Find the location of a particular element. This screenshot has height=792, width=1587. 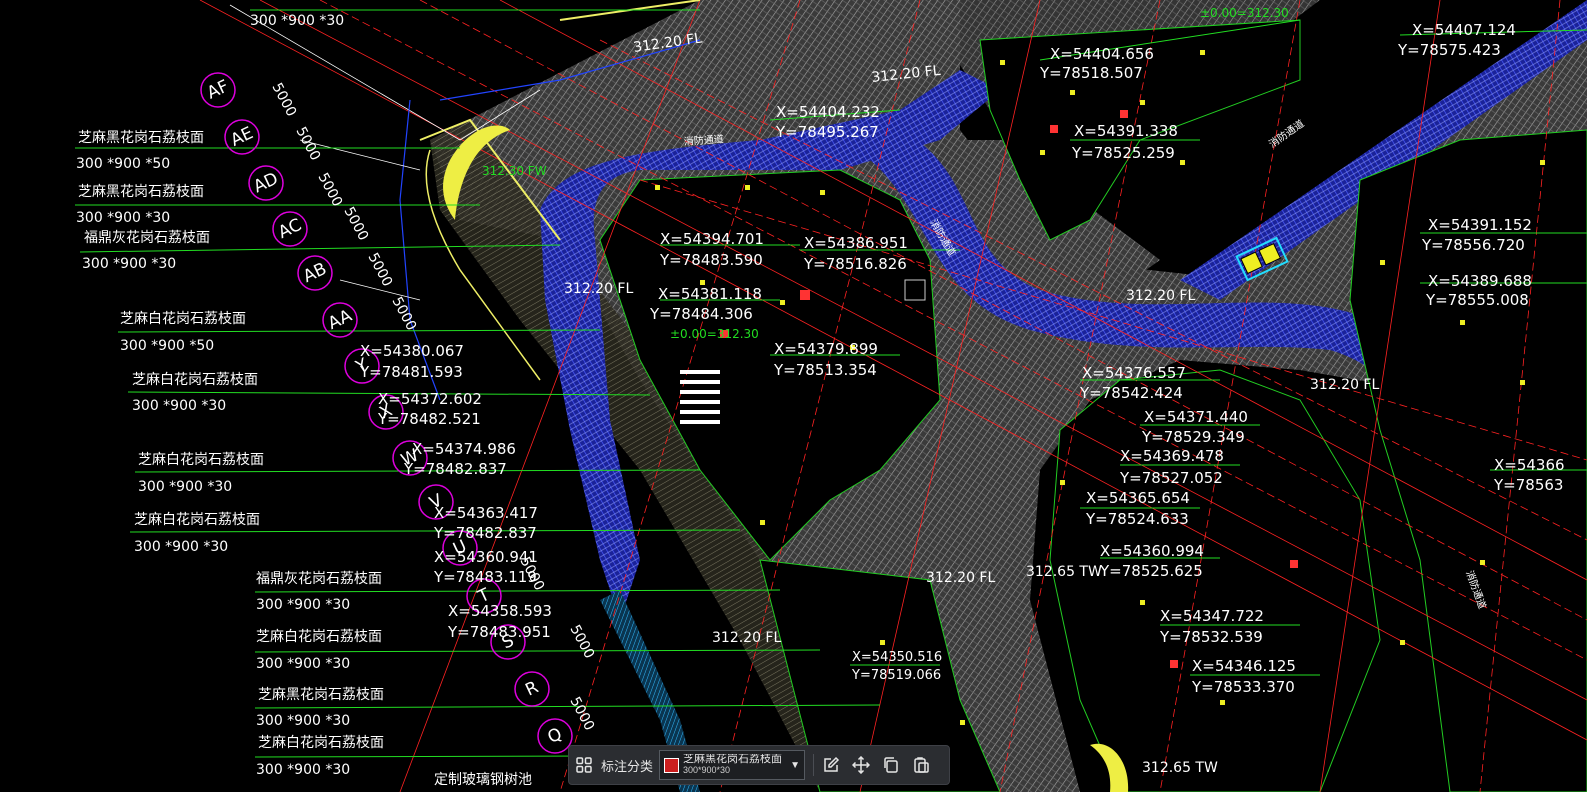

coord-y: Y=78542.424 is located at coordinates (1131, 393).